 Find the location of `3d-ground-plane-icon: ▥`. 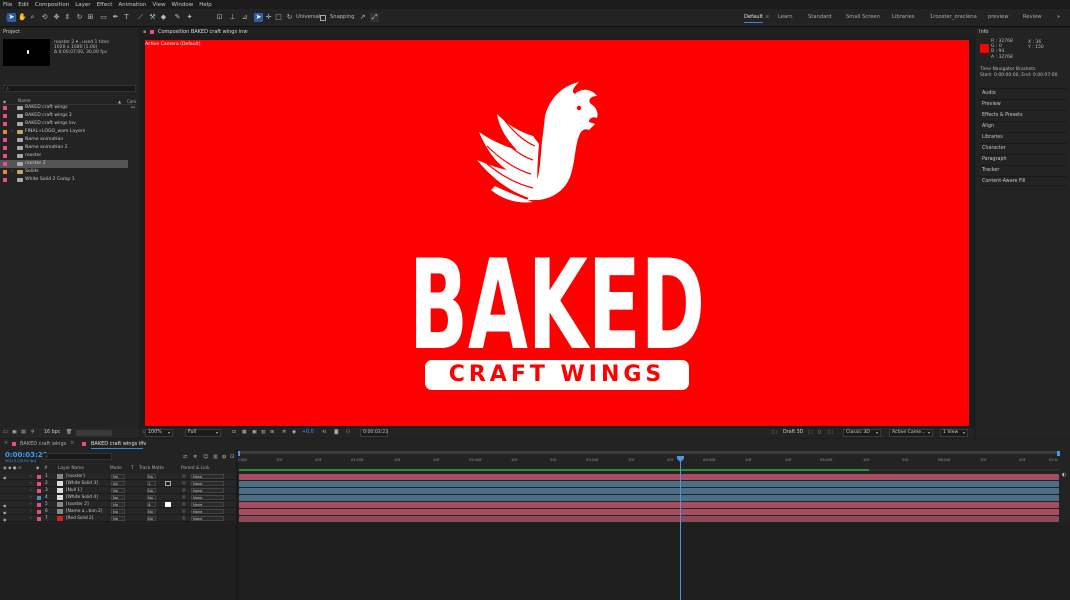

3d-ground-plane-icon: ▥ is located at coordinates (263, 433).